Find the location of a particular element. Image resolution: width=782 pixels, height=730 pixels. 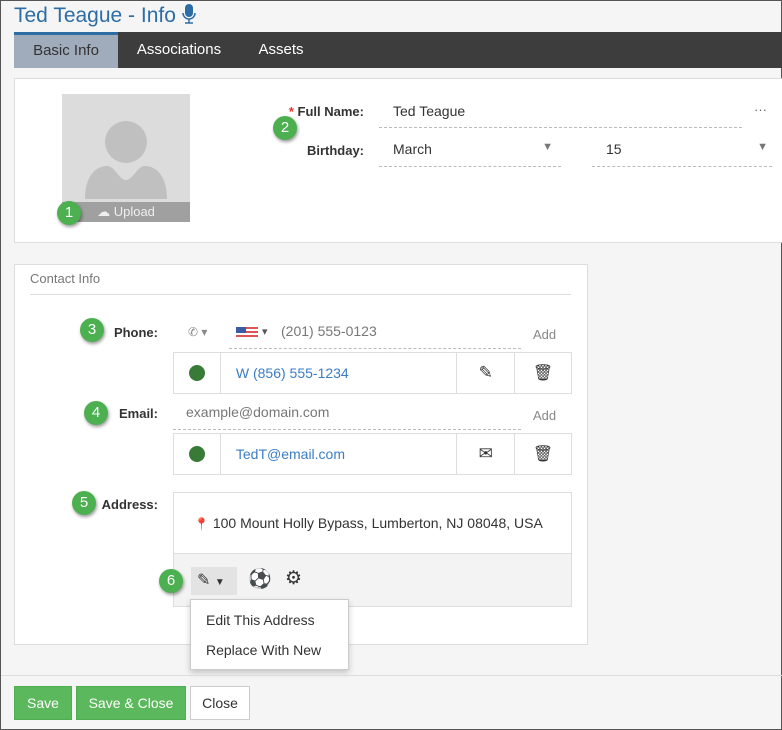

tab-associations: Associations is located at coordinates (179, 50).